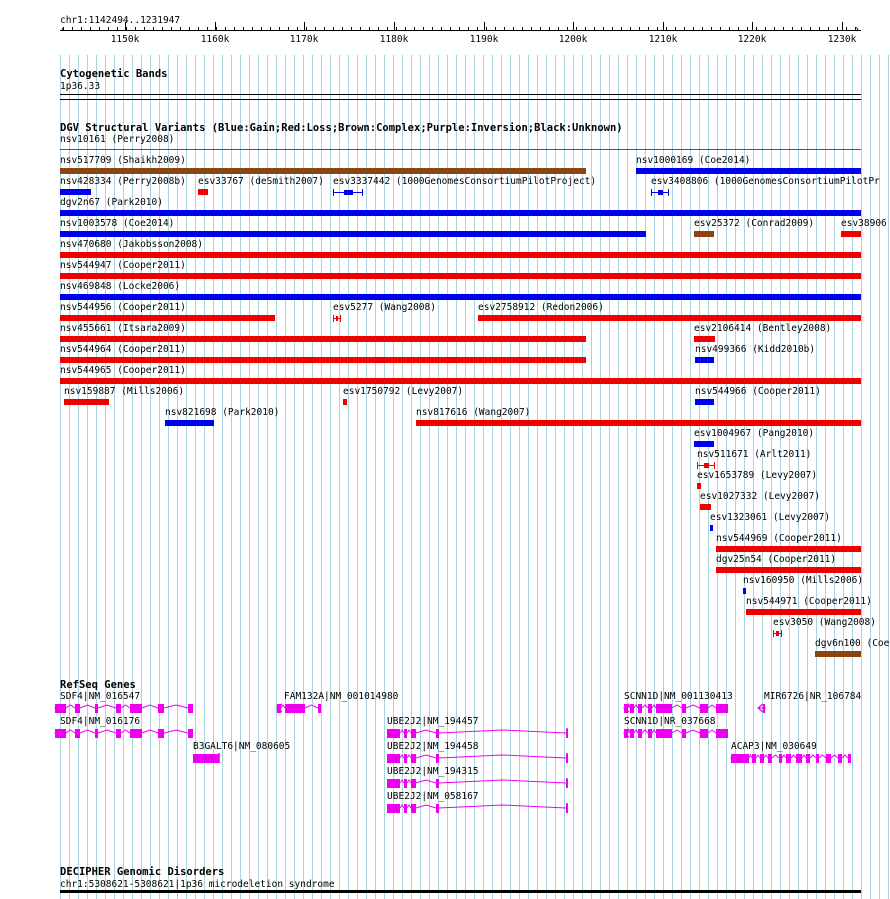  I want to click on refseq-gene-label: UBE2J2|NM_058167, so click(433, 796).